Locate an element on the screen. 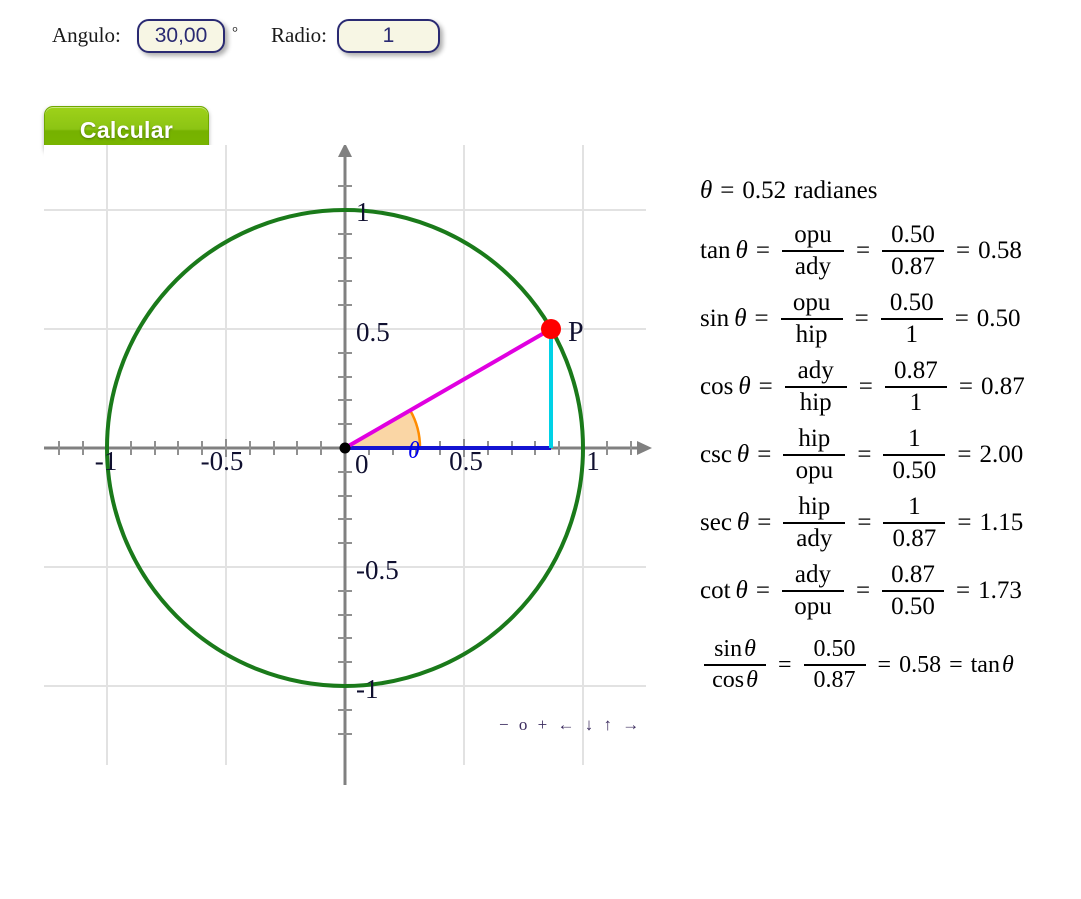 The width and height of the screenshot is (1081, 899). sec-theta: θ is located at coordinates (743, 522).